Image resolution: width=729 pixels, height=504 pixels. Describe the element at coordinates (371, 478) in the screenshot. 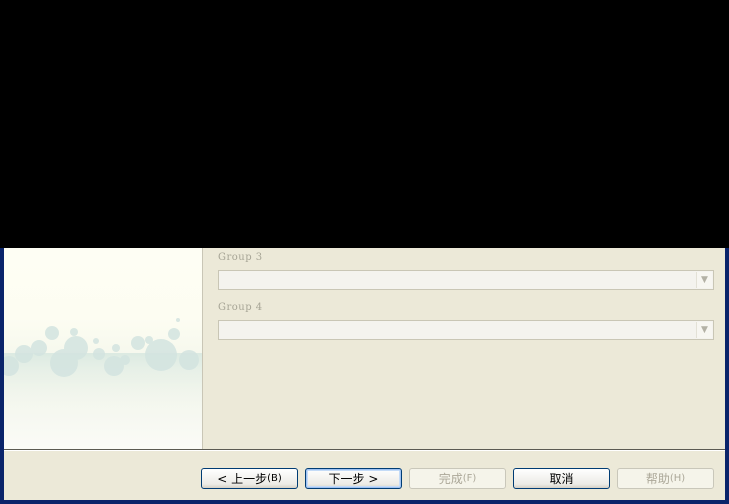

I see `next-arrow-icon: >` at that location.